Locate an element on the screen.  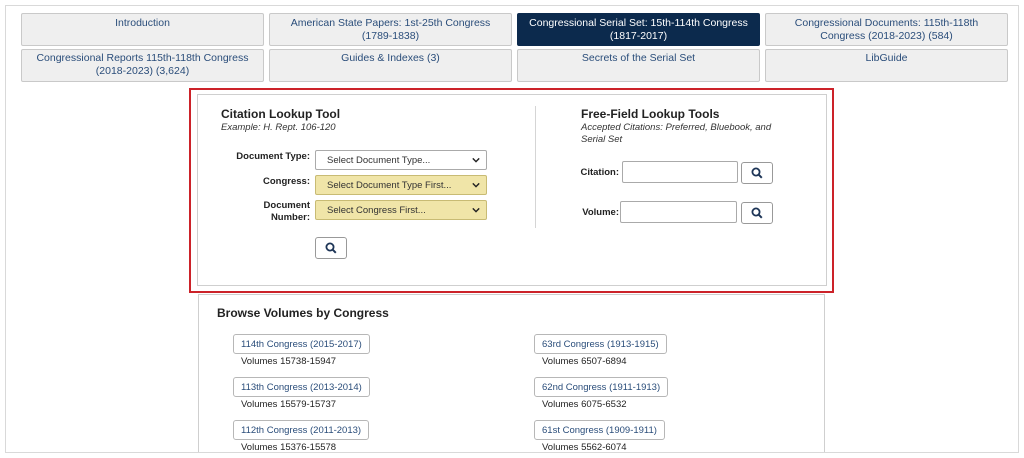
citation-example: Example: H. Rept. 106-120 is located at coordinates (278, 127).